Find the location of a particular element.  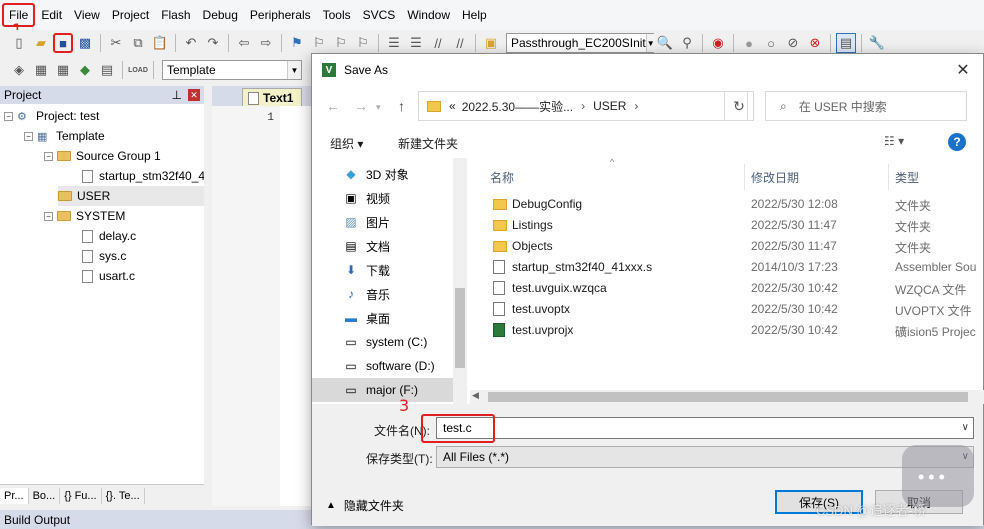

breakpoint-icon: ● is located at coordinates (749, 43).